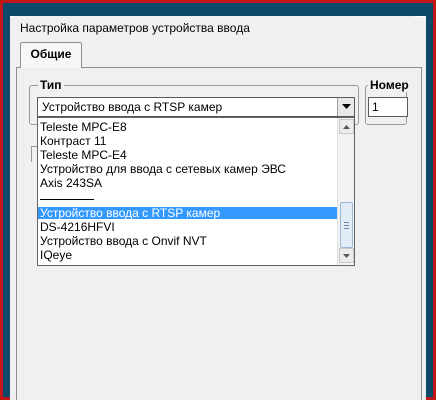  I want to click on list-separator, so click(67, 199).